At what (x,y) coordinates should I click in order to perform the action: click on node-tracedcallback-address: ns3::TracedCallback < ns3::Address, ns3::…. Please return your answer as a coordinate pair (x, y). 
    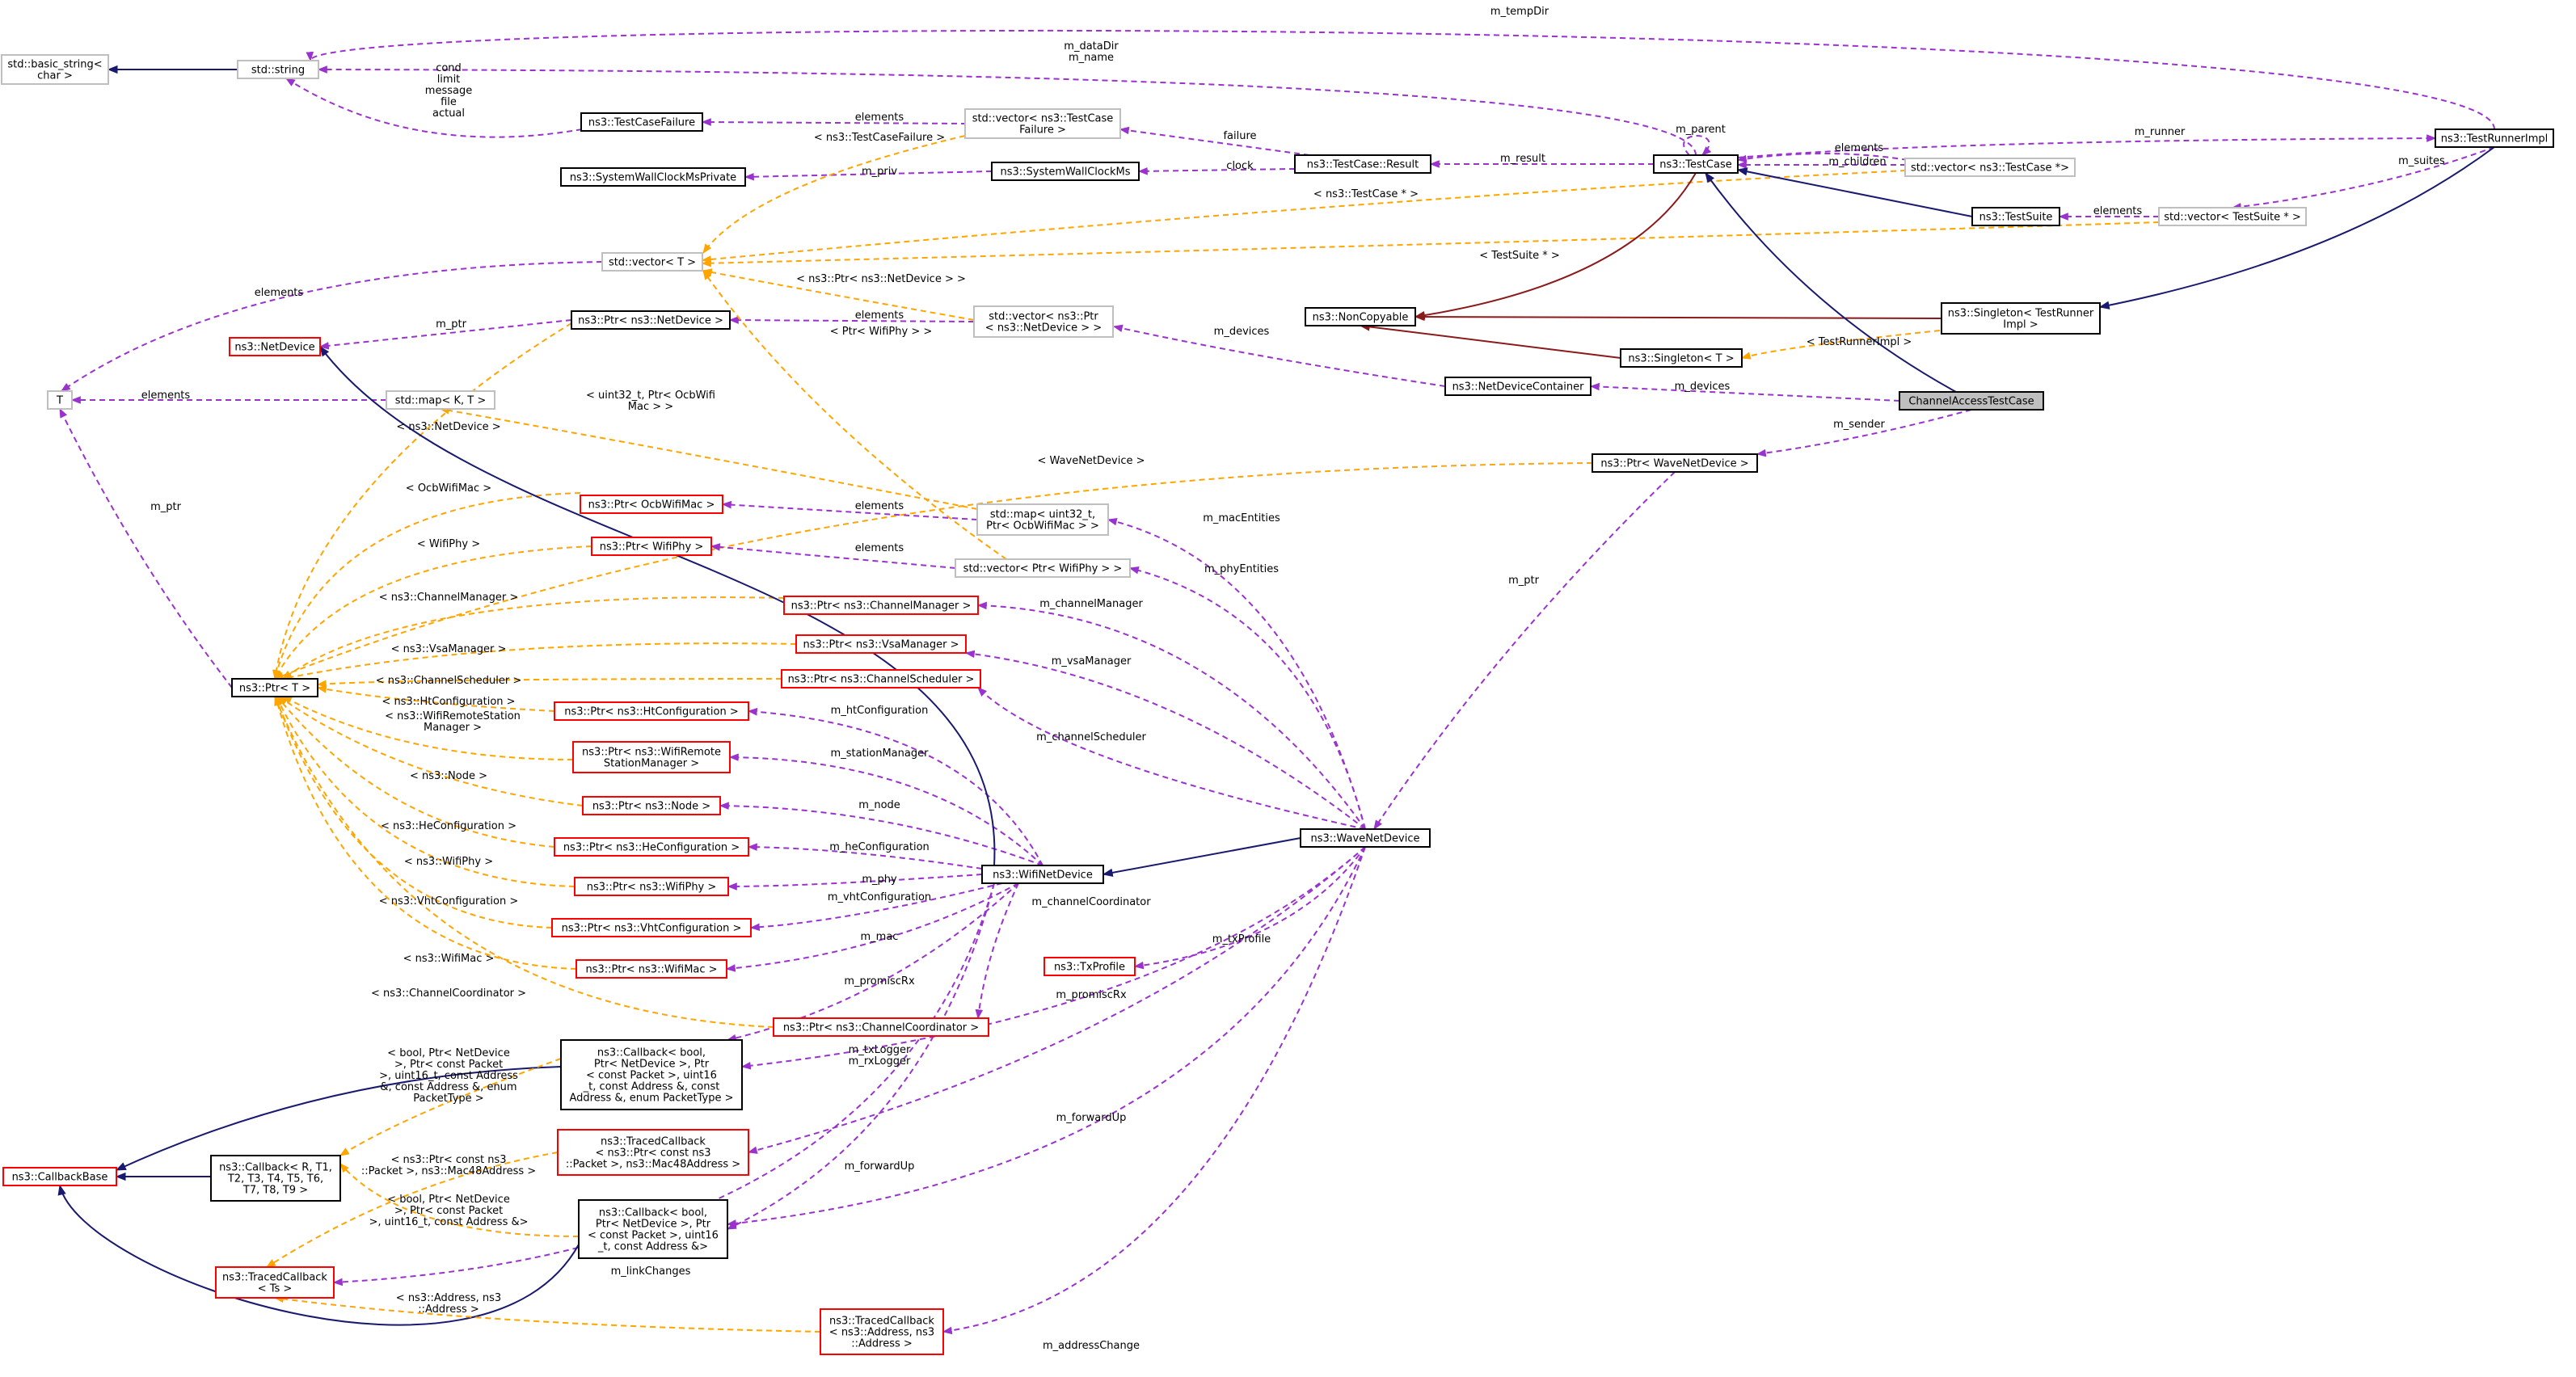
    Looking at the image, I should click on (882, 1331).